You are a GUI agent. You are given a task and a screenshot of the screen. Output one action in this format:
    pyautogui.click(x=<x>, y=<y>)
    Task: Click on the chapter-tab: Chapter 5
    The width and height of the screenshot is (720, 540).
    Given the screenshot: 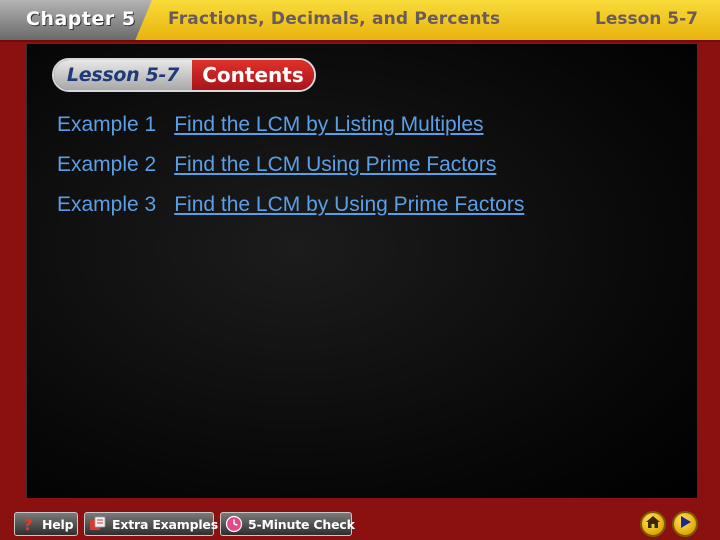 What is the action you would take?
    pyautogui.click(x=76, y=20)
    